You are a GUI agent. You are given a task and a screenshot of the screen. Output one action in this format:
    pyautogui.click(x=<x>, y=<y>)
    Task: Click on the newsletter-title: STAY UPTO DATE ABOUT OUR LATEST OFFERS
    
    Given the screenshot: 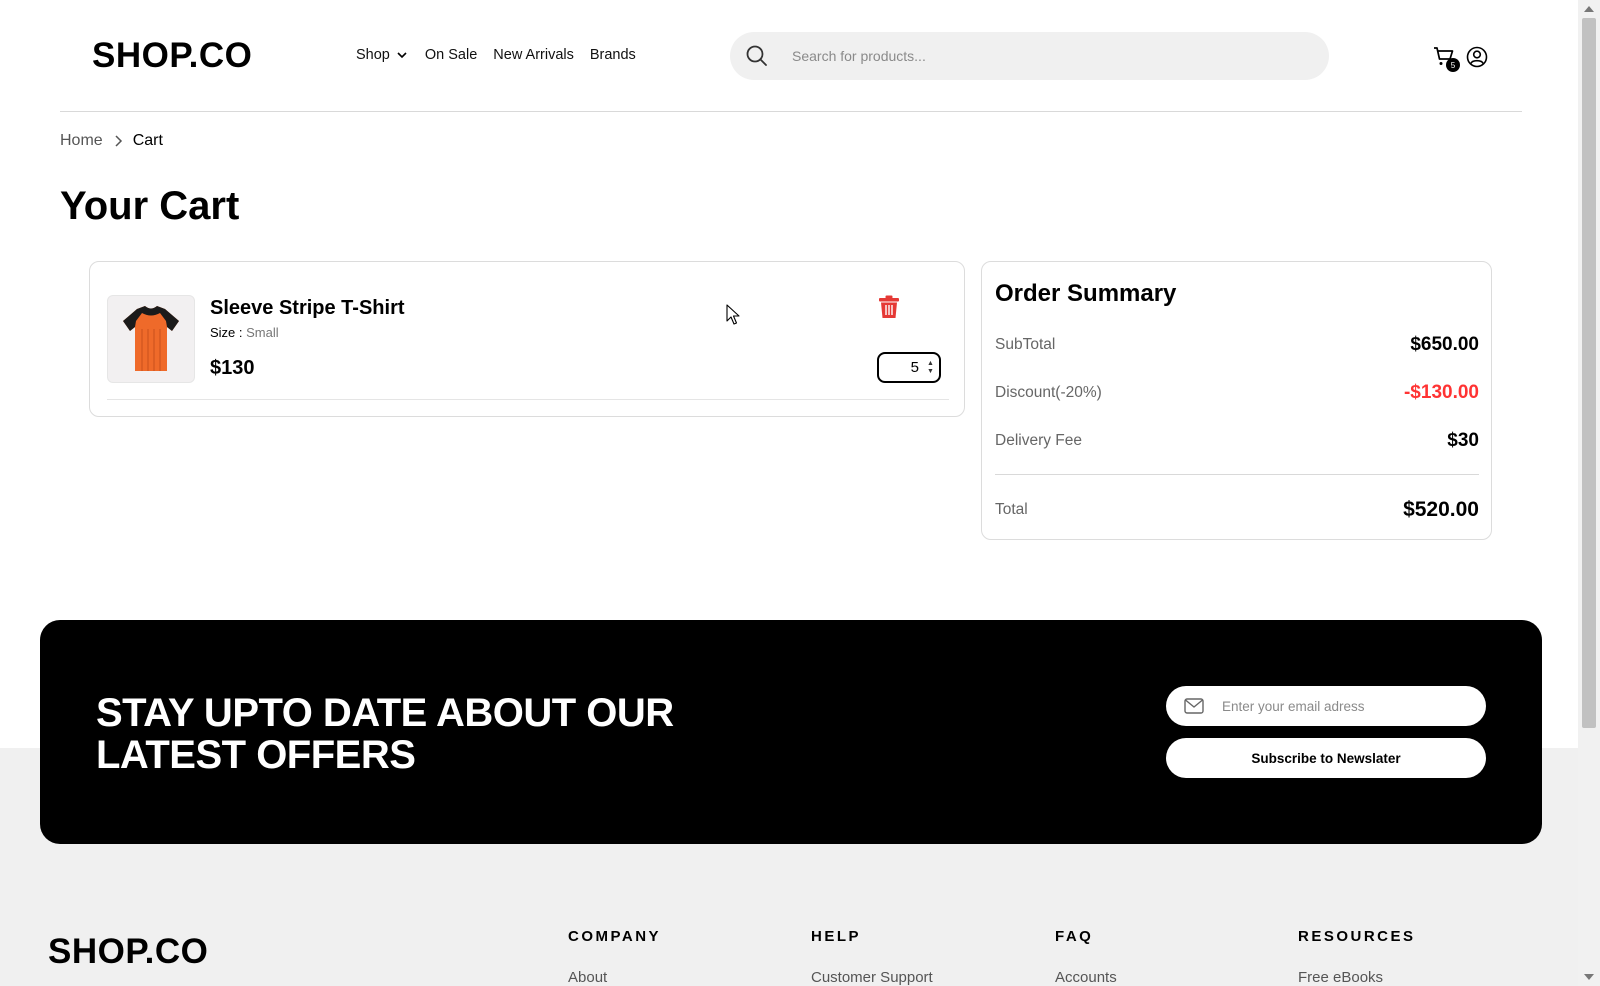 What is the action you would take?
    pyautogui.click(x=416, y=734)
    